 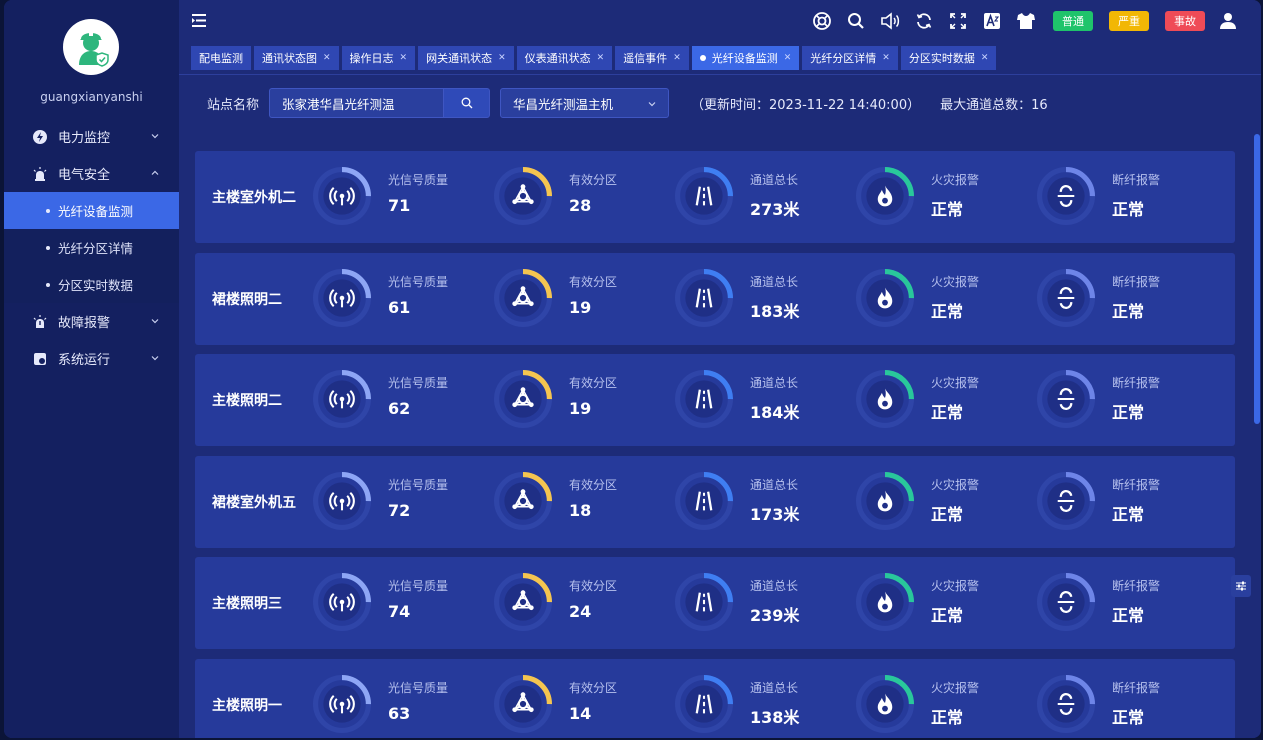 What do you see at coordinates (652, 58) in the screenshot?
I see `tab-remote-signal-events: 遥信事件 ✕` at bounding box center [652, 58].